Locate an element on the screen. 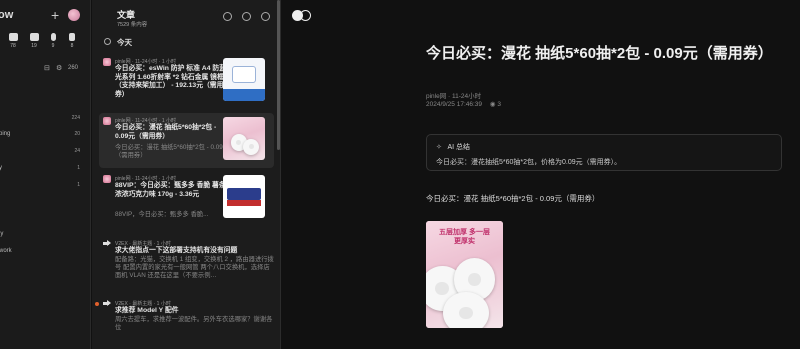  layout-icon: ⊟ is located at coordinates (47, 68).